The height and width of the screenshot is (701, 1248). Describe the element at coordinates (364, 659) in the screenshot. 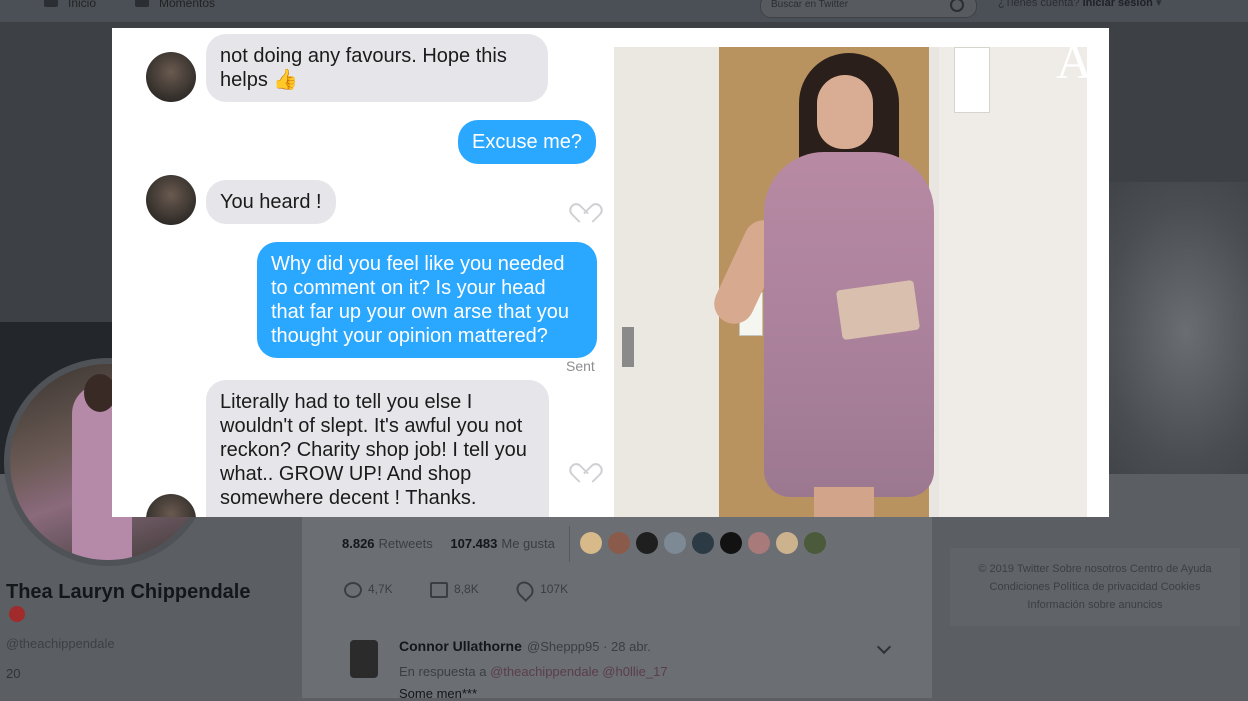

I see `reply-avatar` at that location.